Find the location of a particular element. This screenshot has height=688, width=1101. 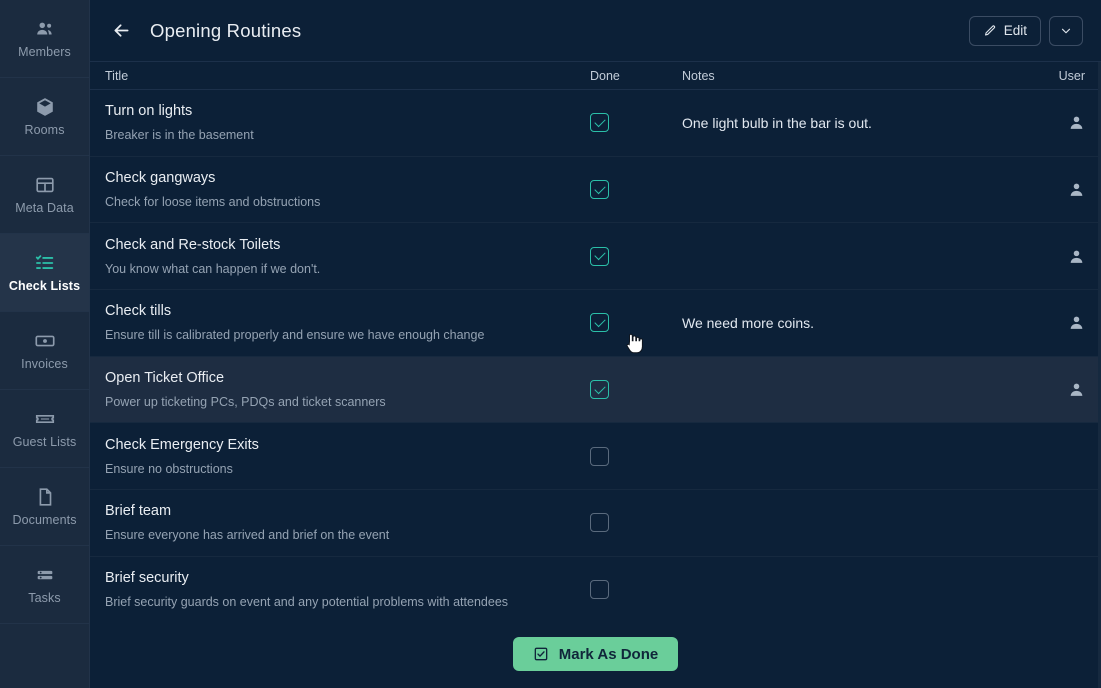

sidebar-item-label: Tasks is located at coordinates (44, 598).